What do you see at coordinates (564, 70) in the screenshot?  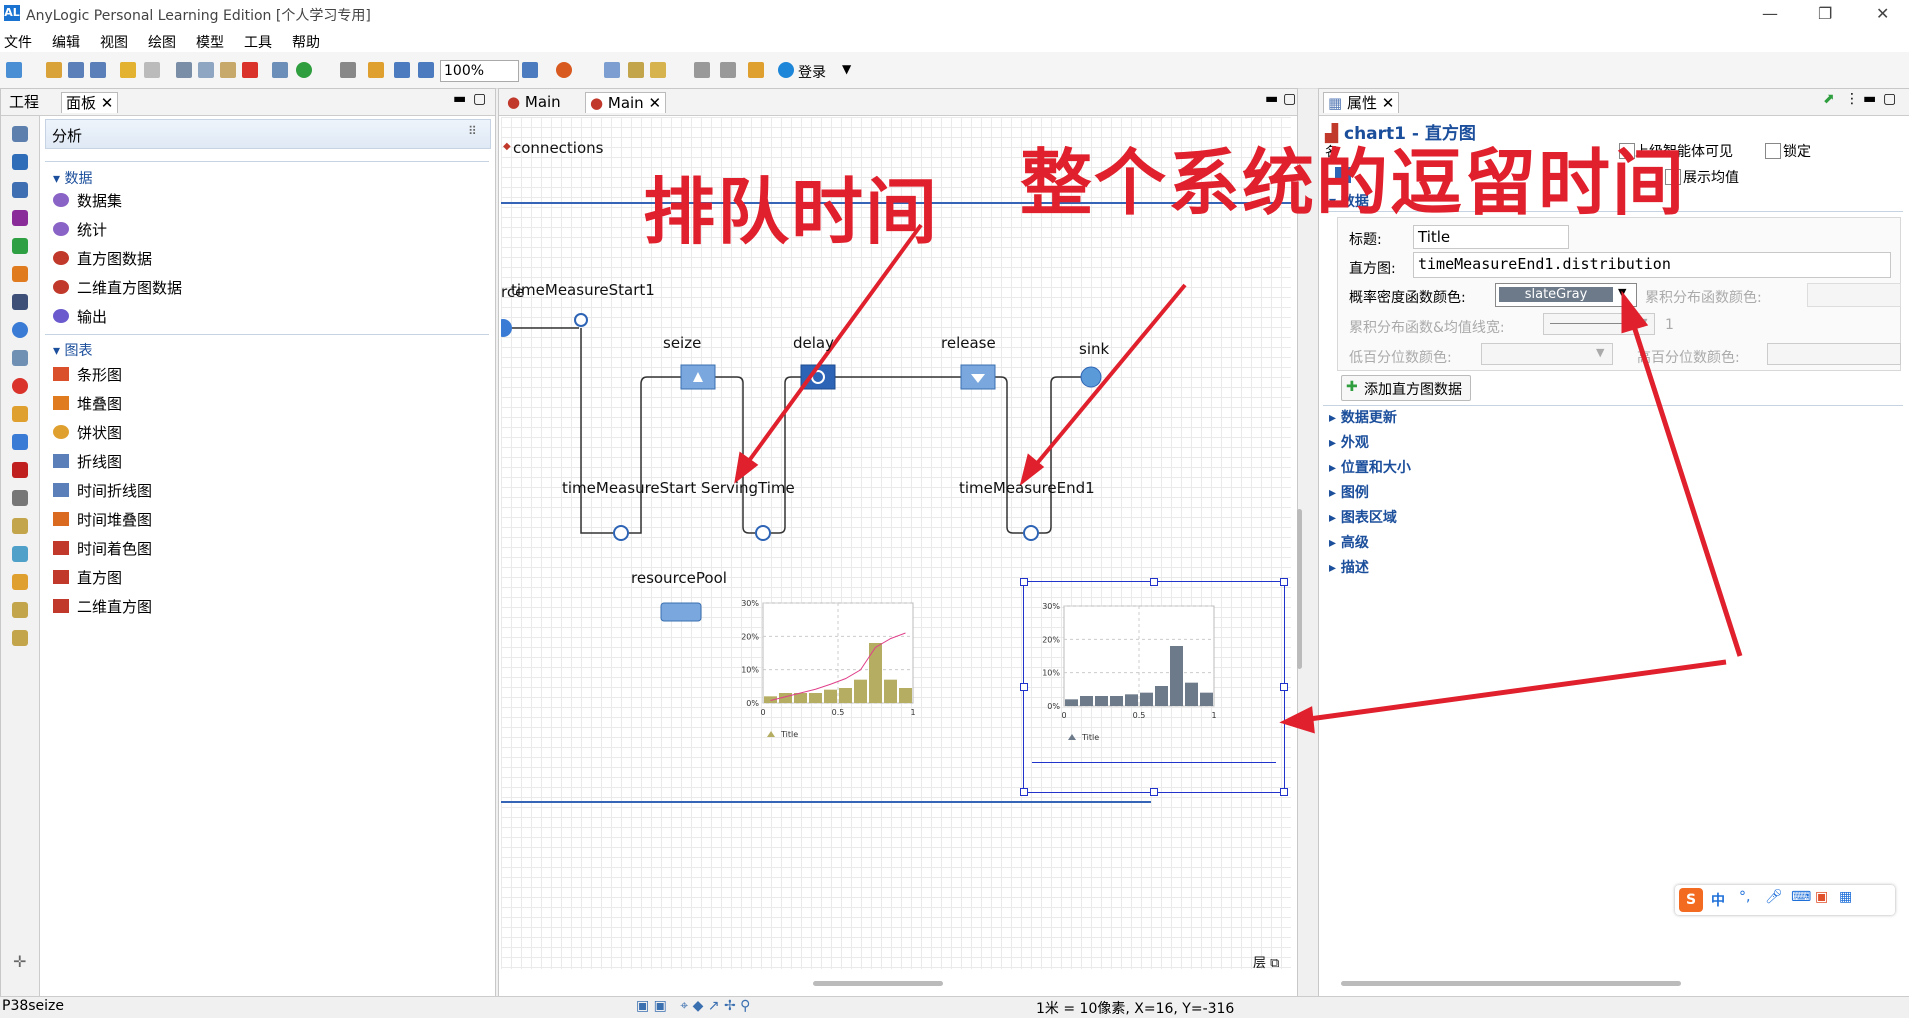 I see `experiment-icon` at bounding box center [564, 70].